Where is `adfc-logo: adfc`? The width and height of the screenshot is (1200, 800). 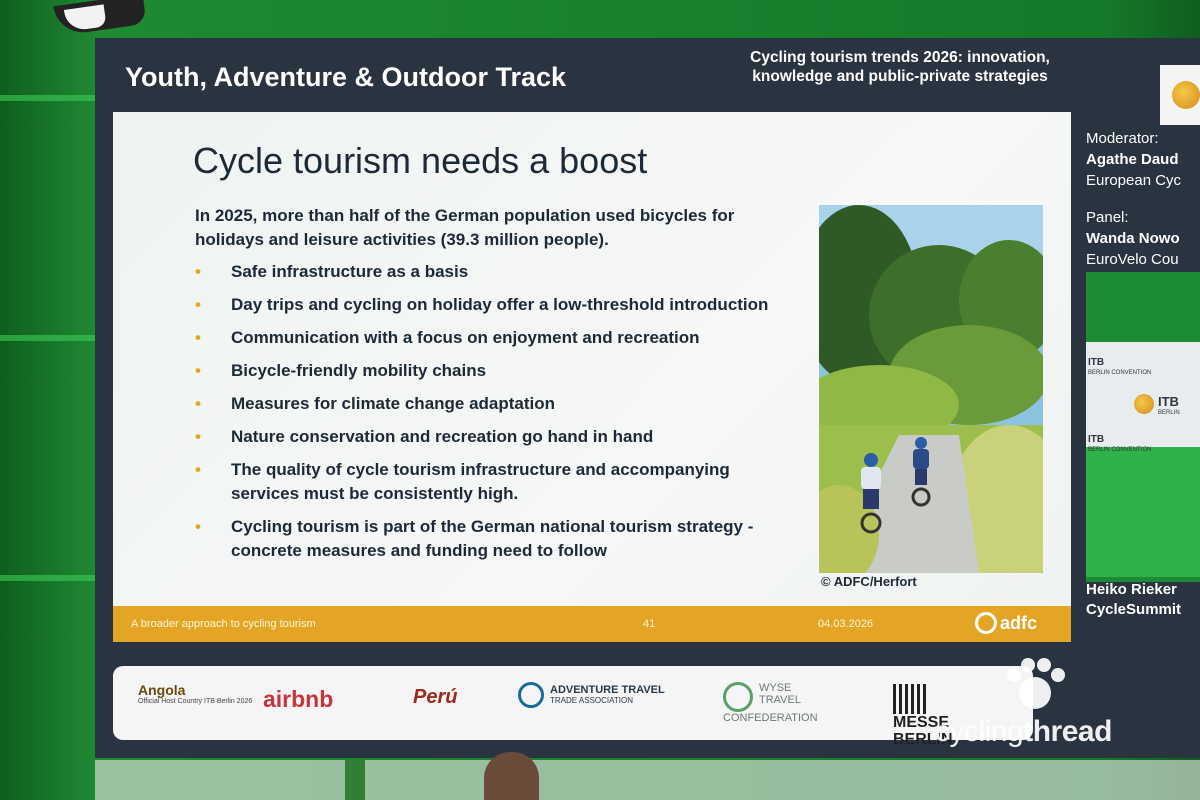 adfc-logo: adfc is located at coordinates (1006, 623).